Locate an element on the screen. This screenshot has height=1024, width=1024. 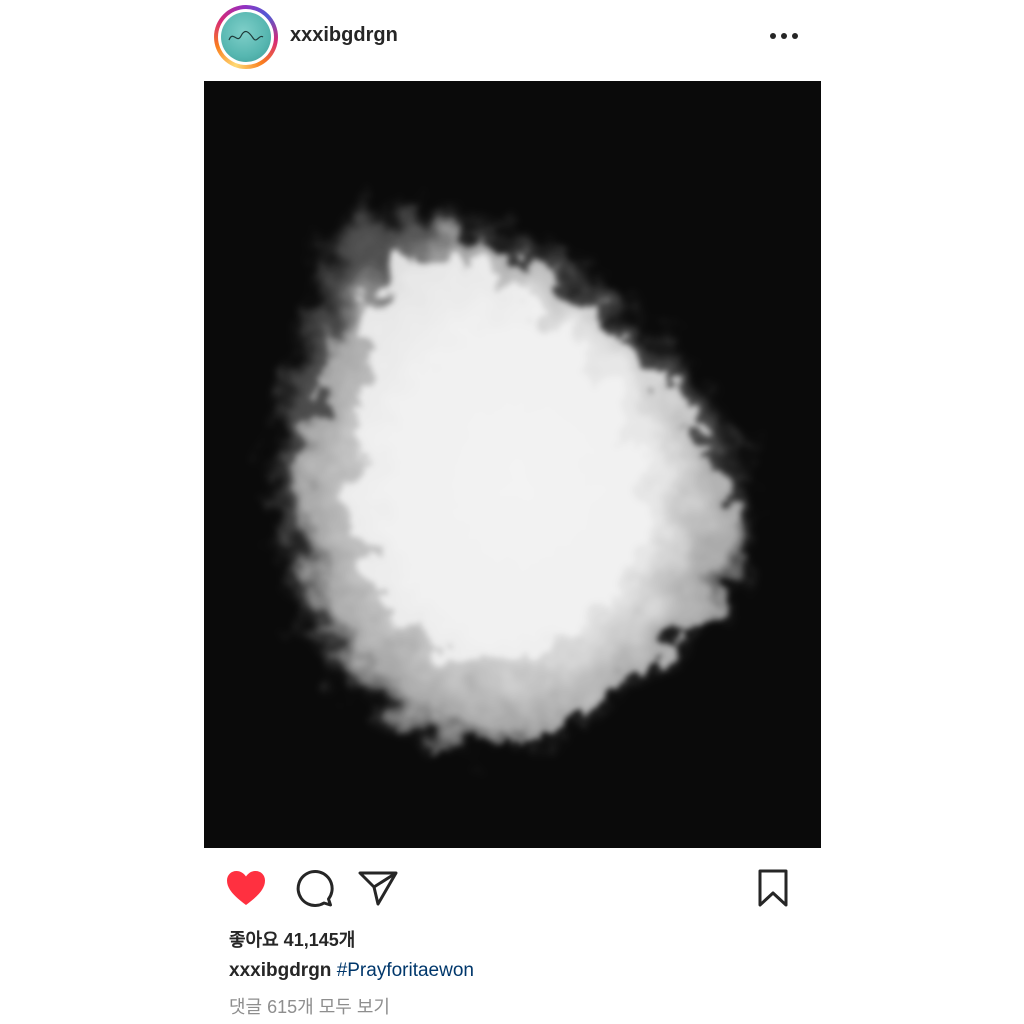
bookmark-icon is located at coordinates (773, 888).